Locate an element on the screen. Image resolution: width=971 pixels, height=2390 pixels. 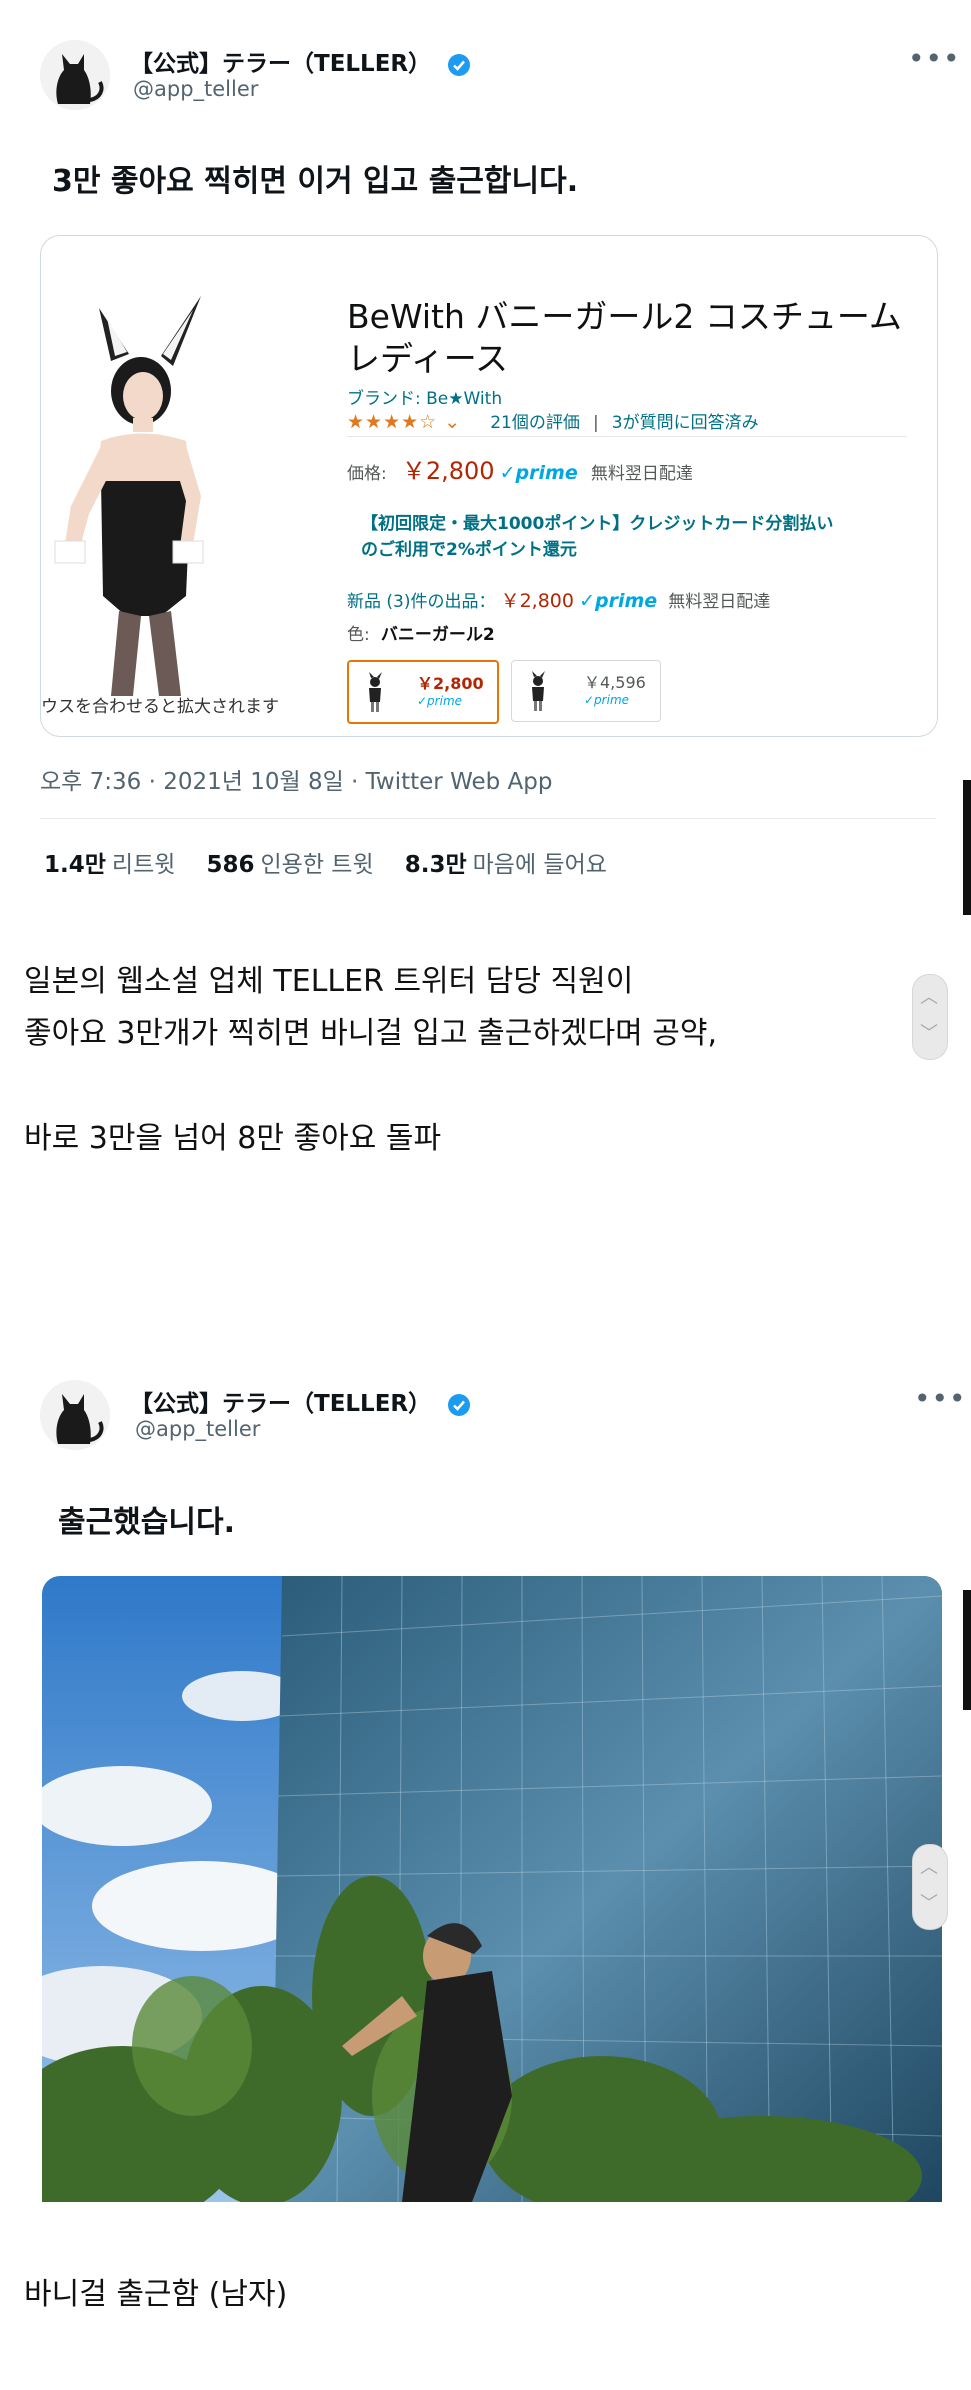
color-value: バニーガール2 is located at coordinates (437, 635).